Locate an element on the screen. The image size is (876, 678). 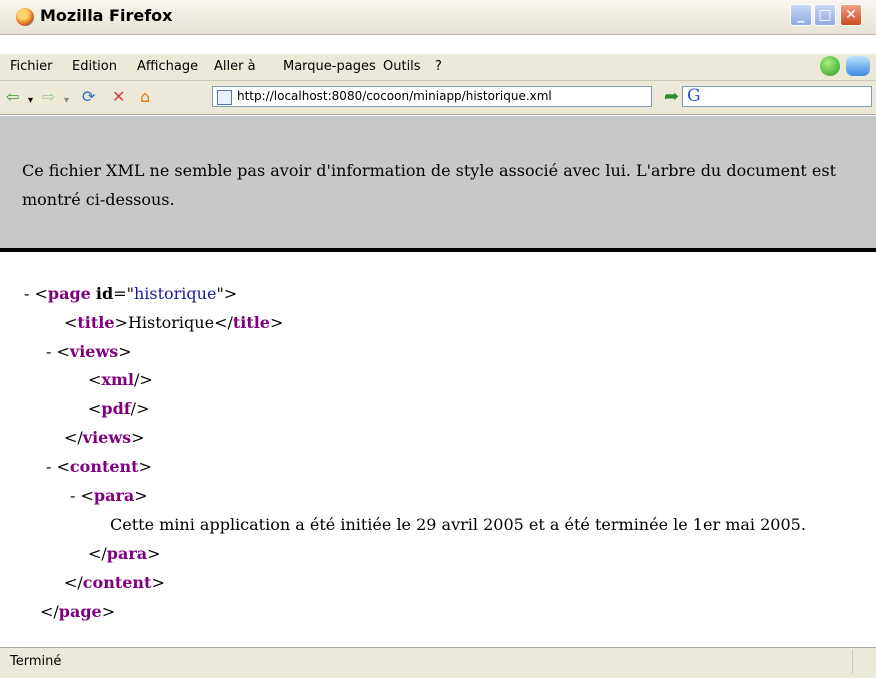
xml-line-content-open: - <content> is located at coordinates (99, 466).